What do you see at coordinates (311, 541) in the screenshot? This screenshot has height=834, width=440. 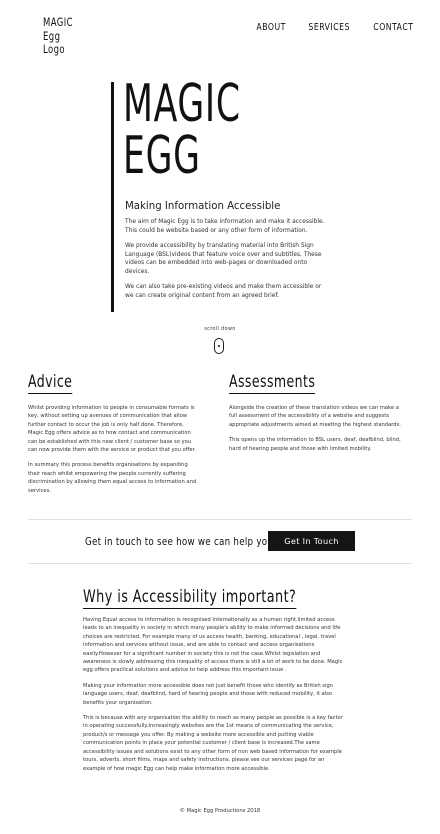 I see `get-in-touch-button: Get In Touch` at bounding box center [311, 541].